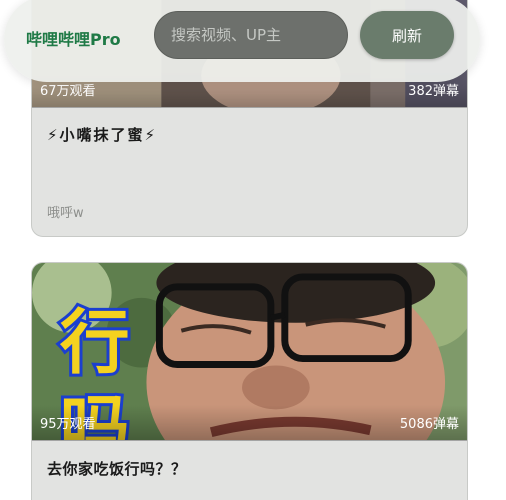  What do you see at coordinates (68, 91) in the screenshot?
I see `view-count: 67万观看` at bounding box center [68, 91].